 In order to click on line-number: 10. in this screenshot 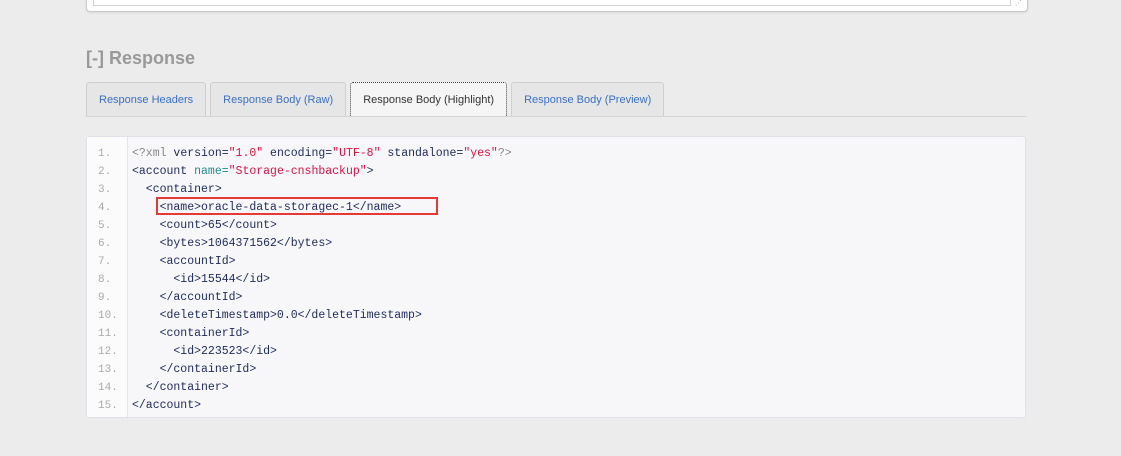, I will do `click(108, 316)`.